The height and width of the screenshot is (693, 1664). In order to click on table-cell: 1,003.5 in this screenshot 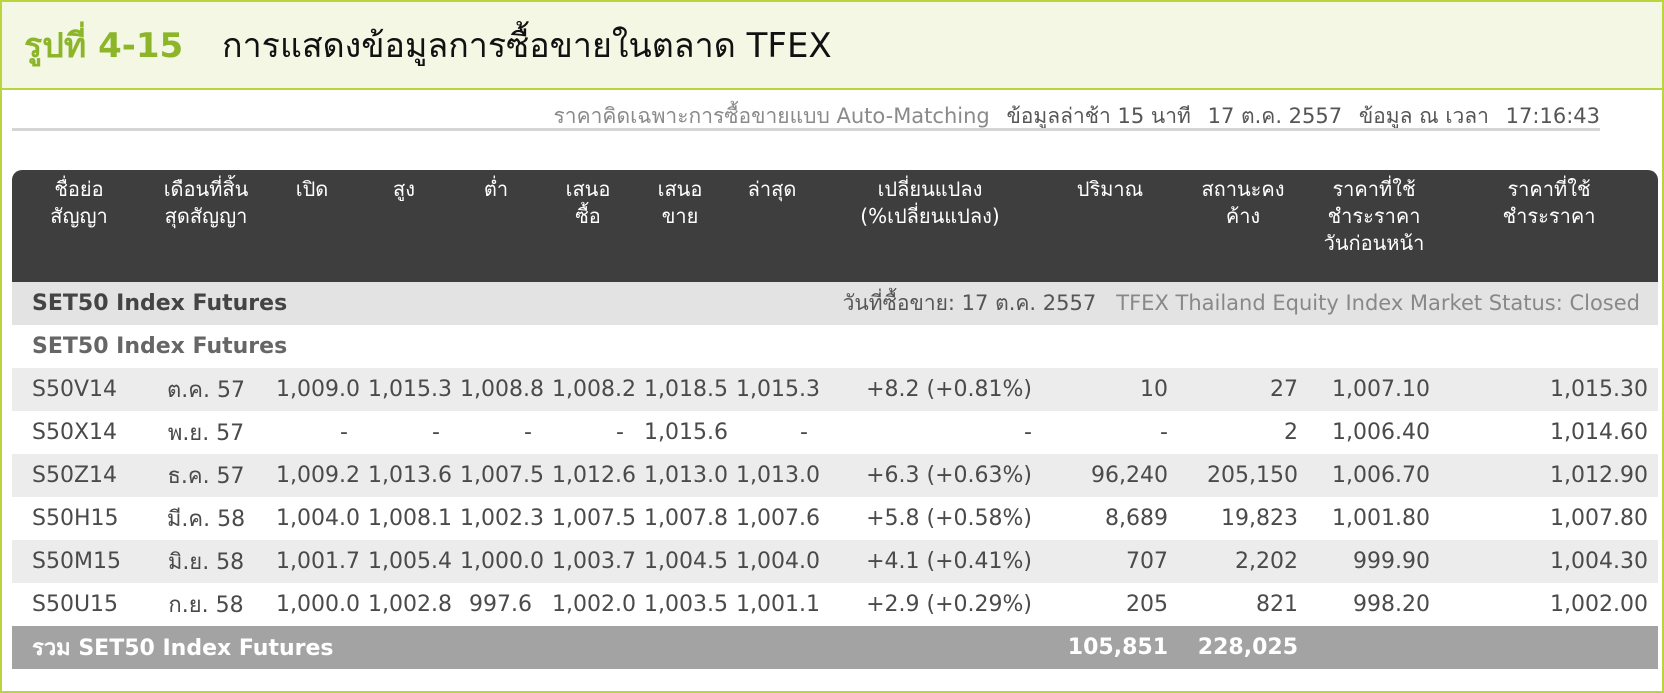, I will do `click(681, 604)`.